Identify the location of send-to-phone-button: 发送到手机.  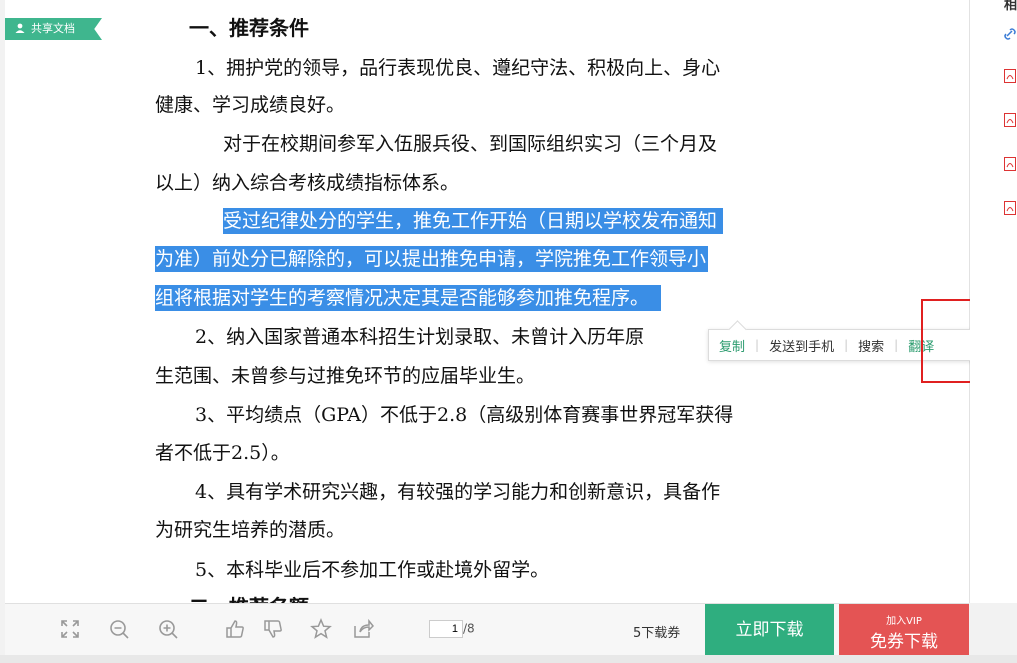
(801, 345).